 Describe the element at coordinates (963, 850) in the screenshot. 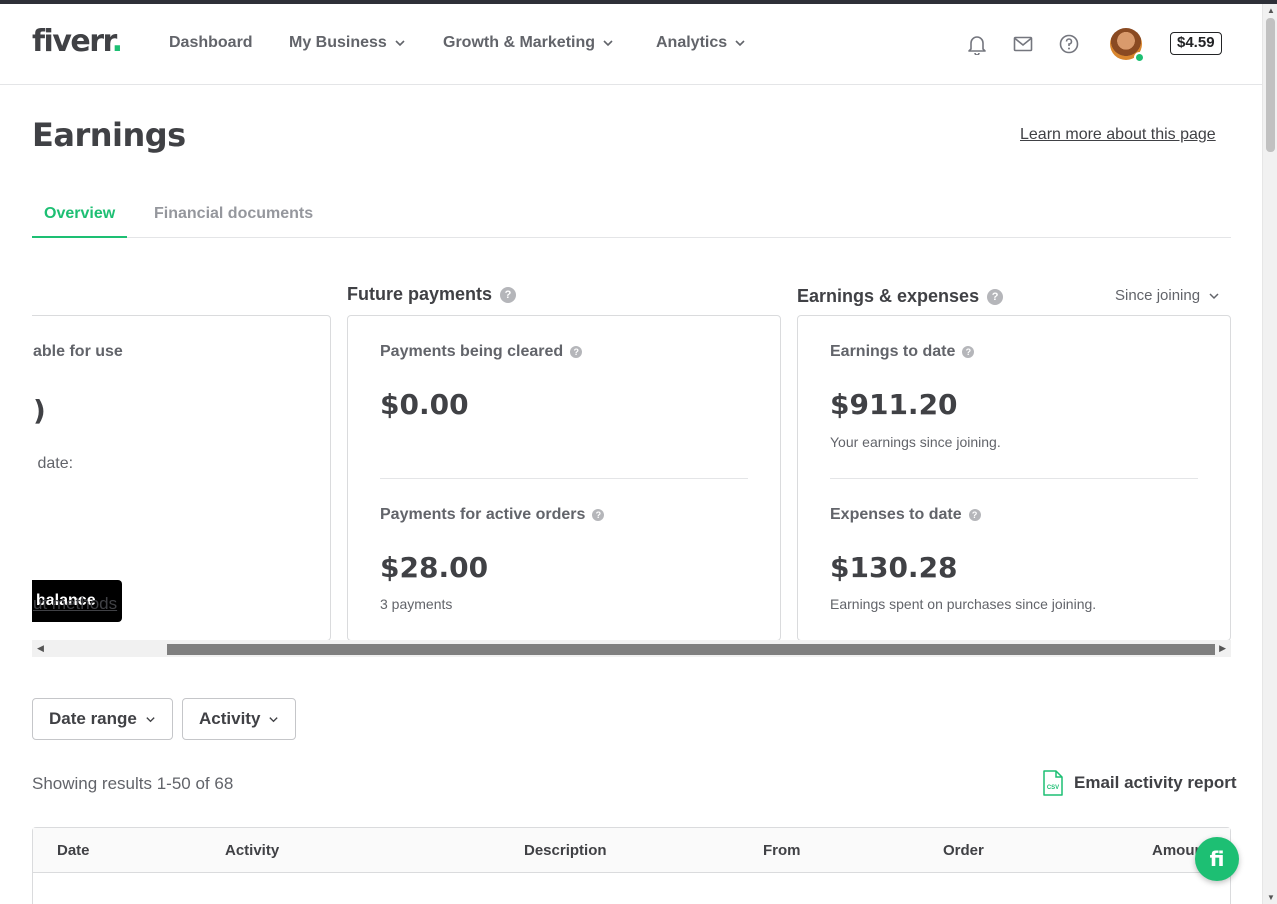

I see `column-header-order: Order` at that location.